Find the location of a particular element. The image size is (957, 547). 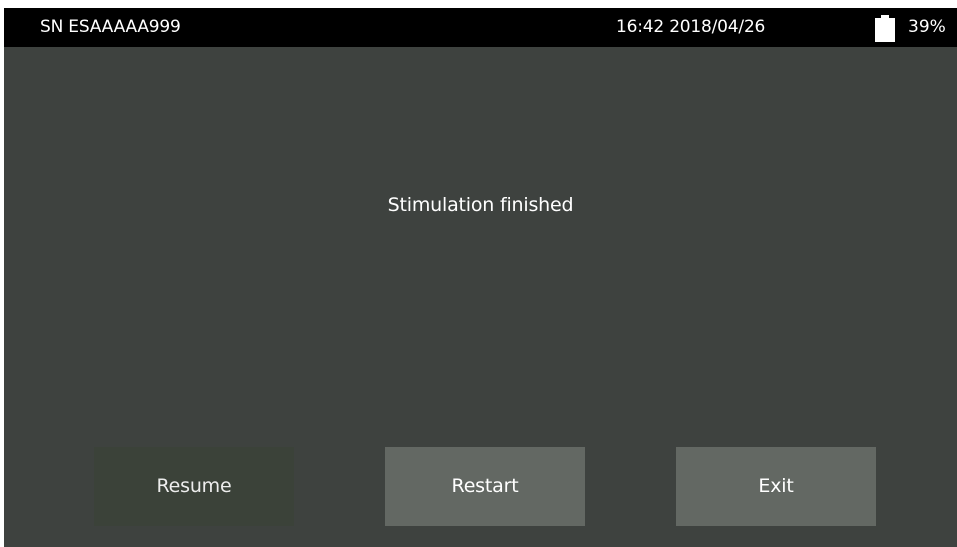

status-message: Stimulation finished is located at coordinates (480, 205).